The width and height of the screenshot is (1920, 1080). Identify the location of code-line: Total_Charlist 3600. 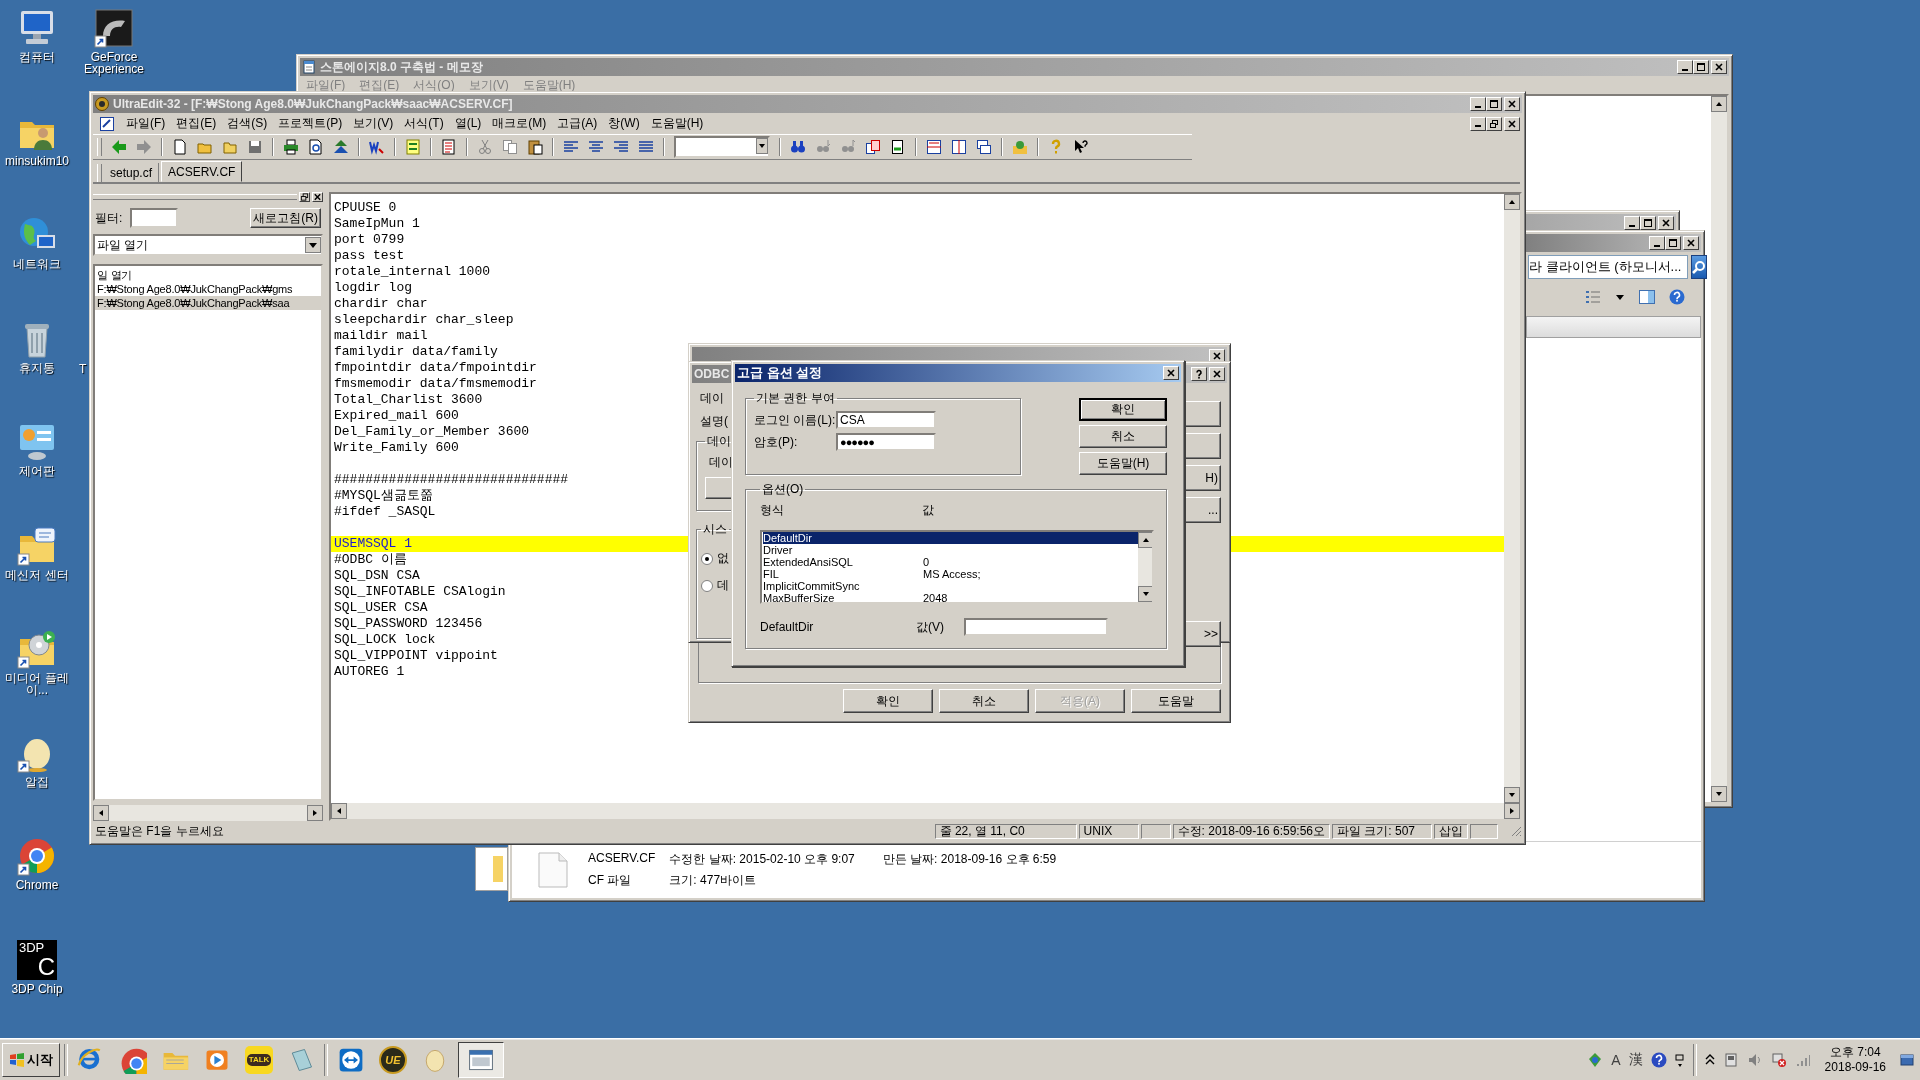
(408, 400).